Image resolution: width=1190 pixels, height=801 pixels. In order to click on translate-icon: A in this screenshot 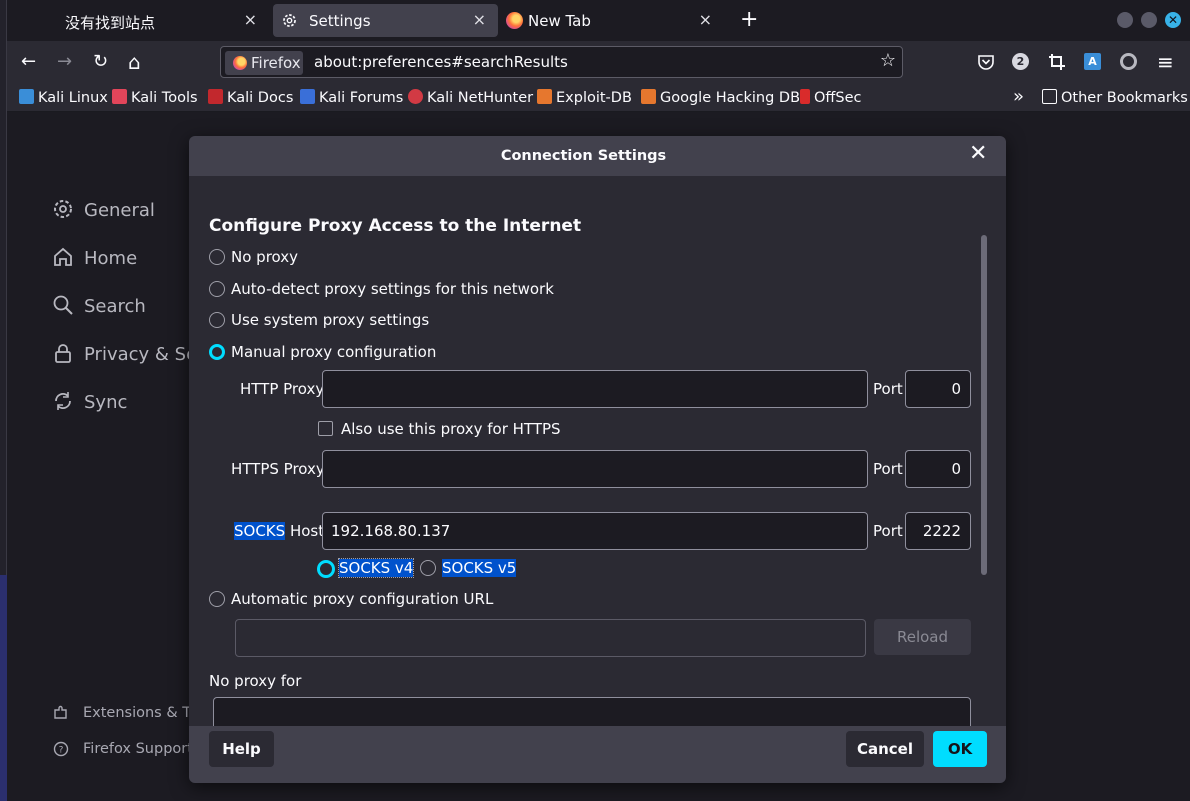, I will do `click(1092, 61)`.